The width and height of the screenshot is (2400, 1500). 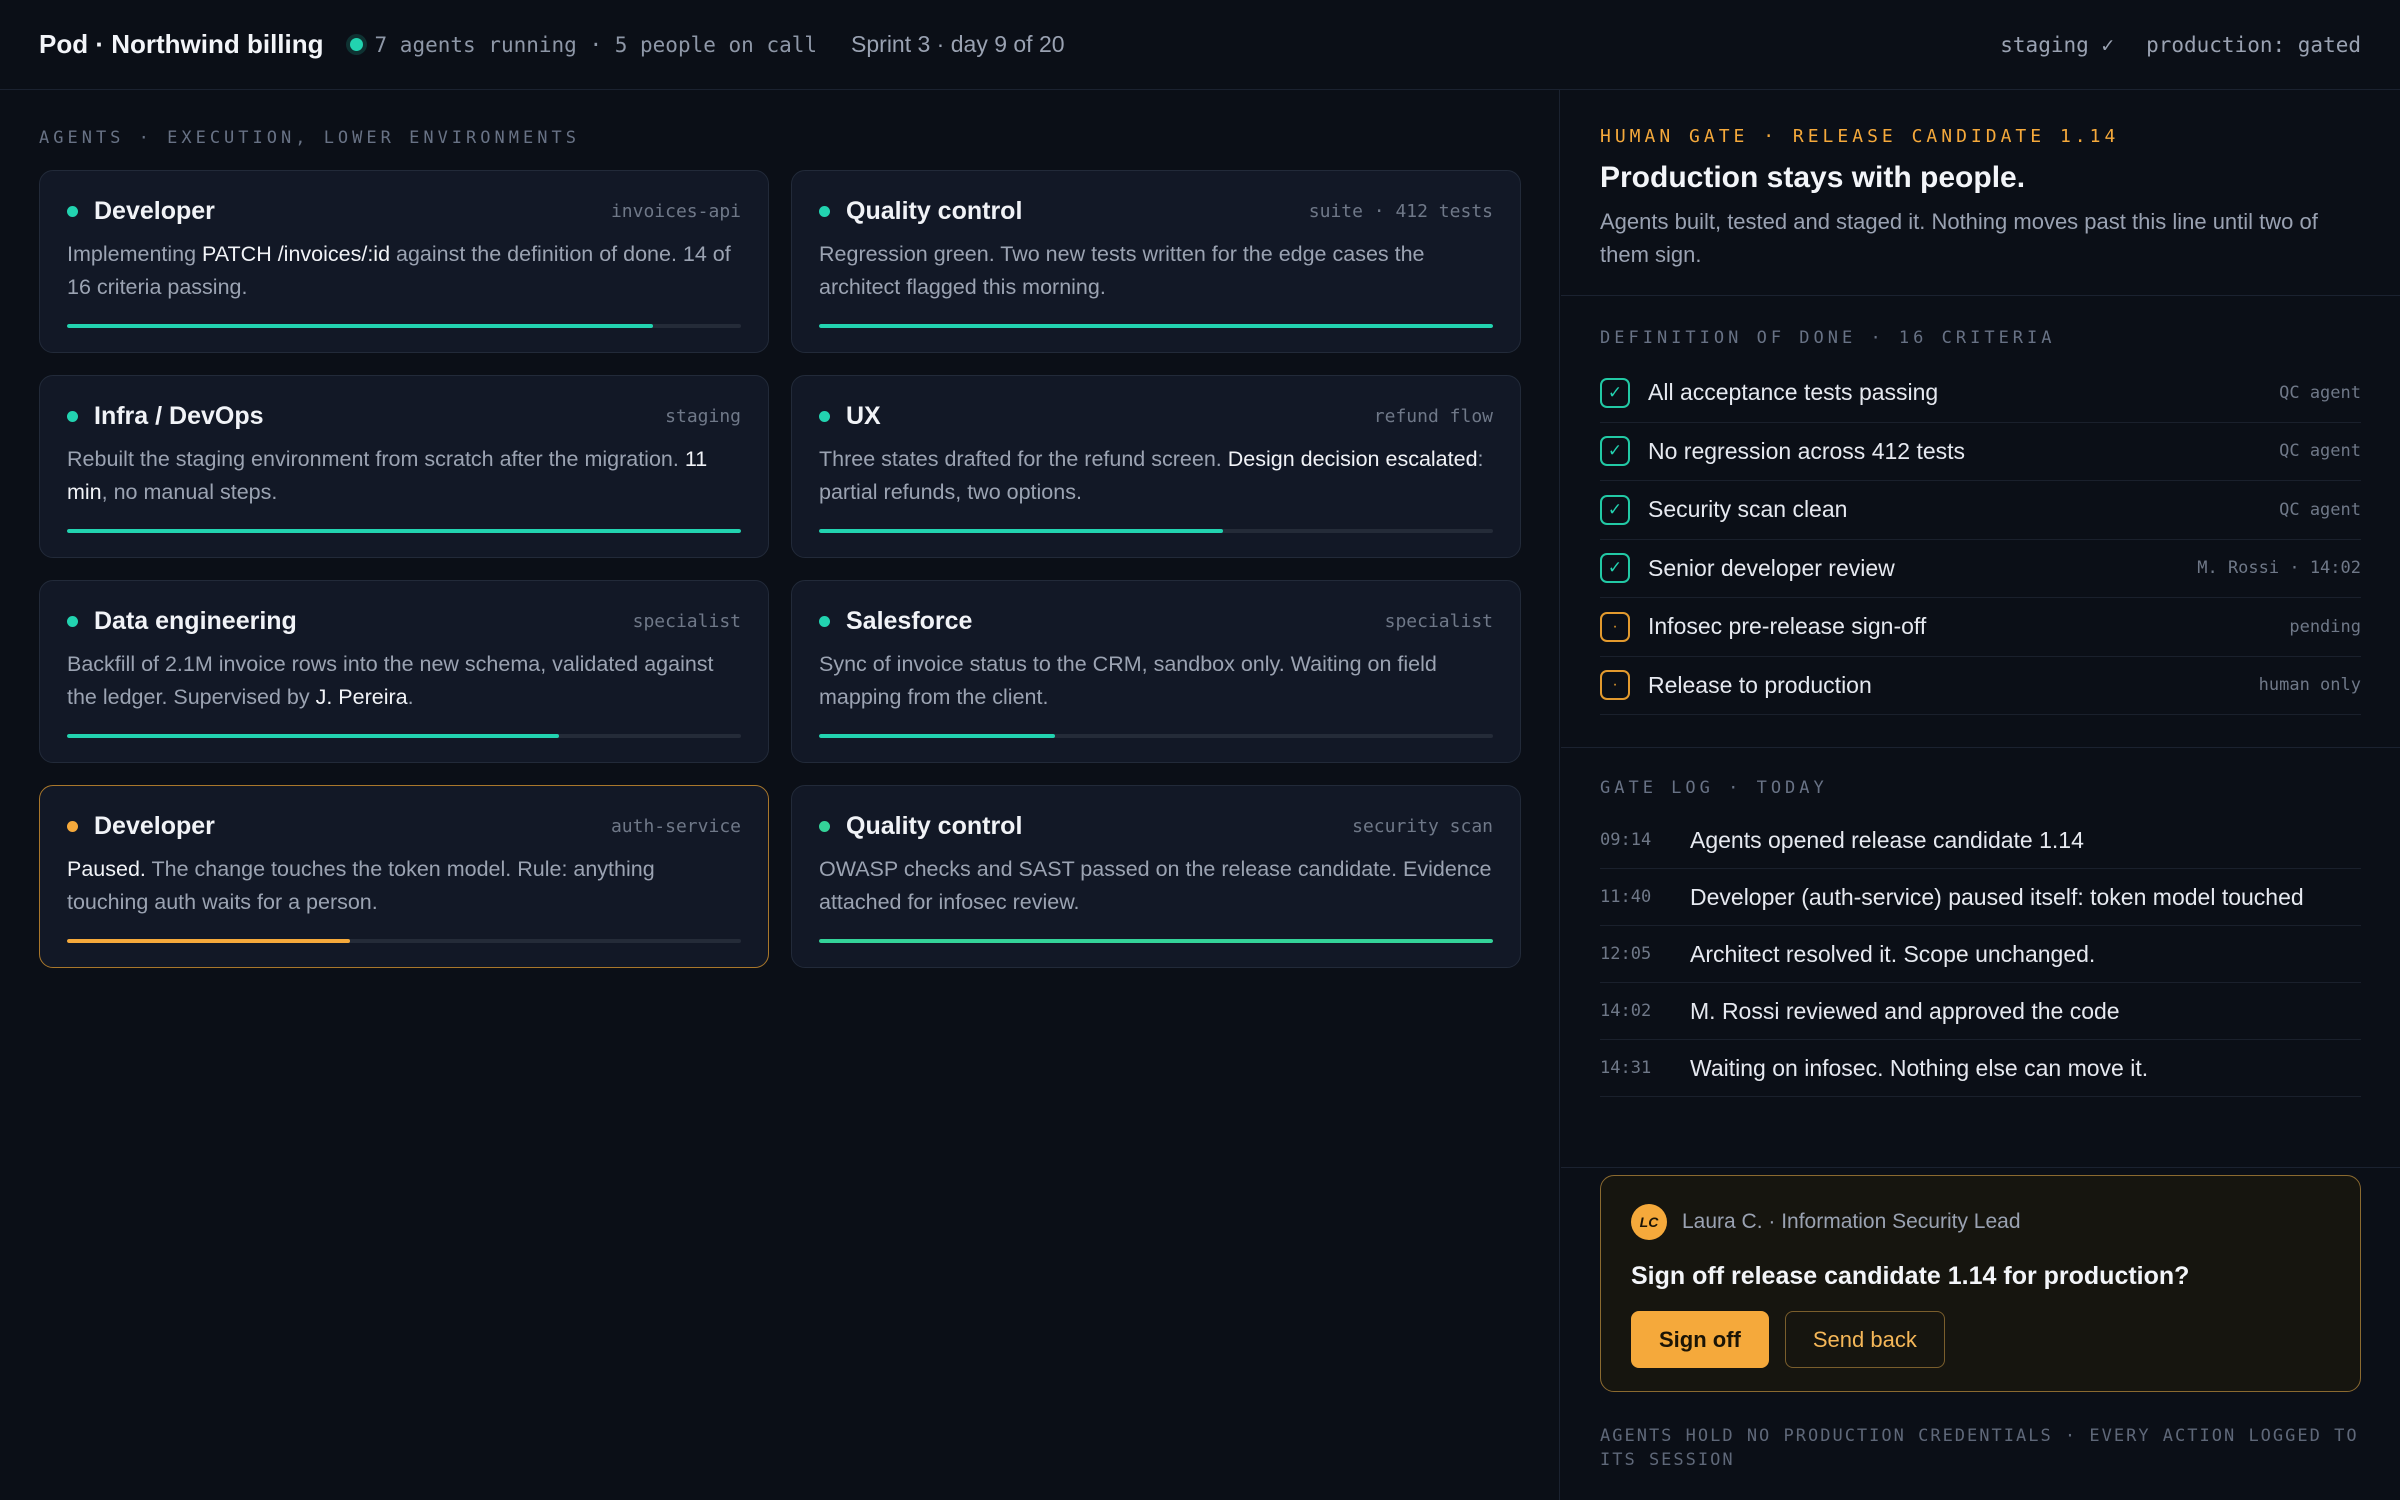 What do you see at coordinates (1905, 1010) in the screenshot?
I see `log-text: M. Rossi reviewed and approved the code` at bounding box center [1905, 1010].